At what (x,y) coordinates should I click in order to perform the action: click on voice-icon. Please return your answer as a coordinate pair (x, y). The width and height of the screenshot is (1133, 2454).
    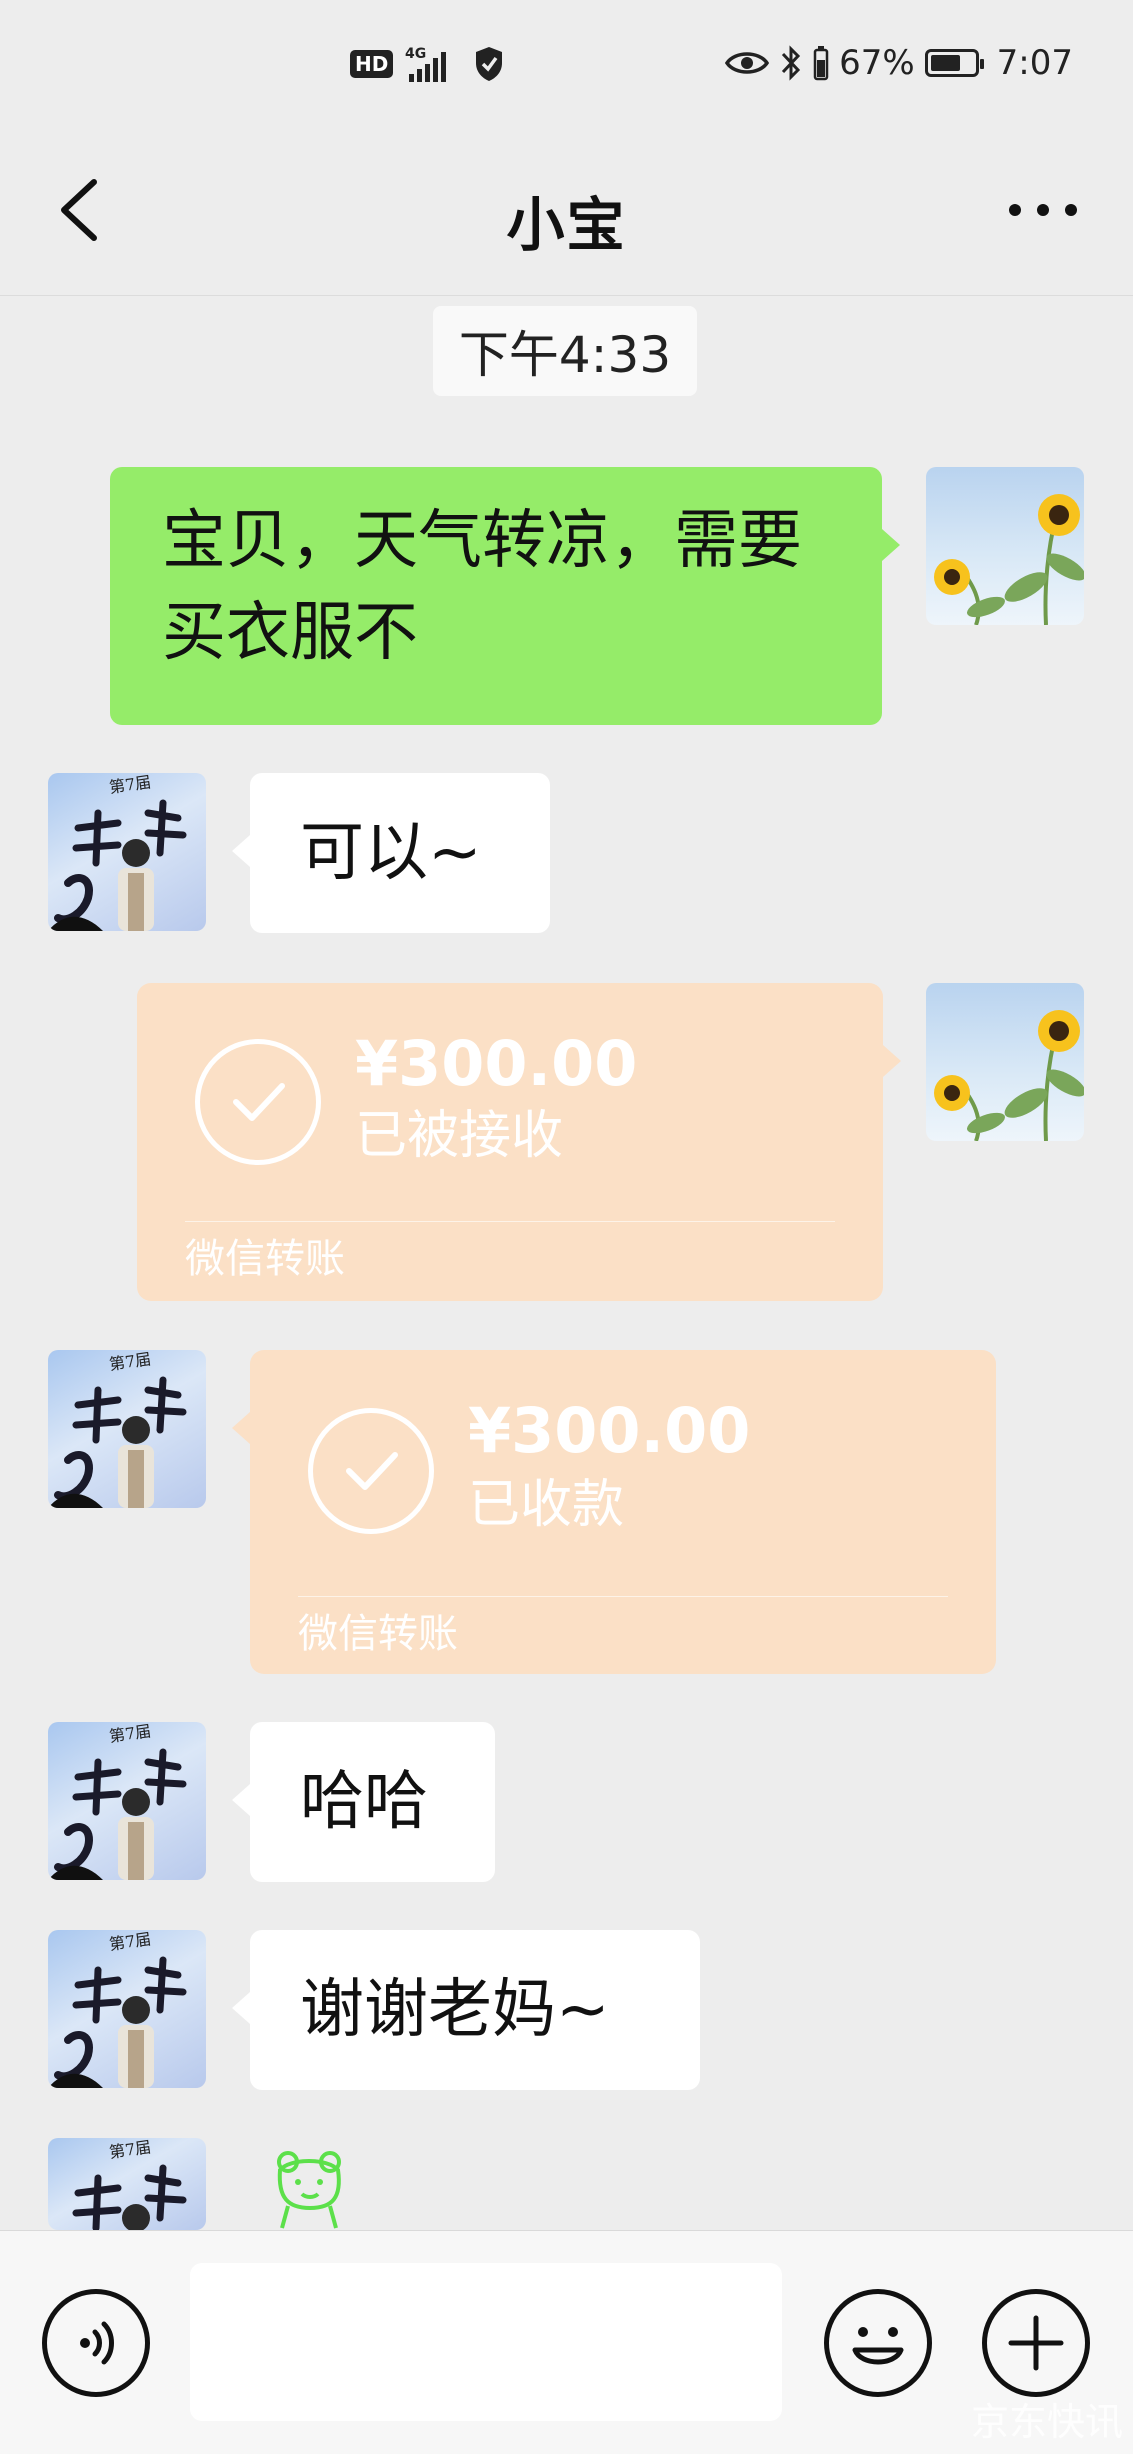
    Looking at the image, I should click on (97, 2343).